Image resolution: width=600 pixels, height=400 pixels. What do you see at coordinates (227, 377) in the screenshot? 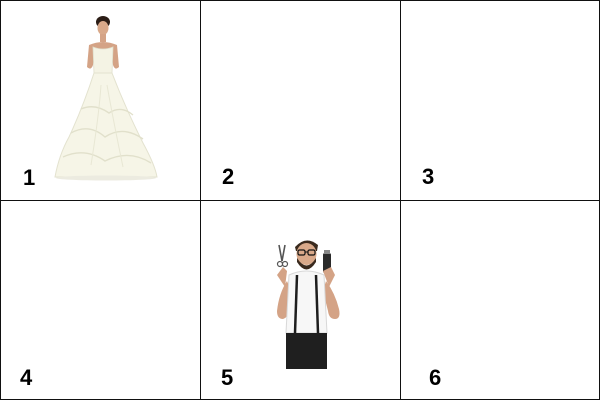
I see `cell-number-label: 5` at bounding box center [227, 377].